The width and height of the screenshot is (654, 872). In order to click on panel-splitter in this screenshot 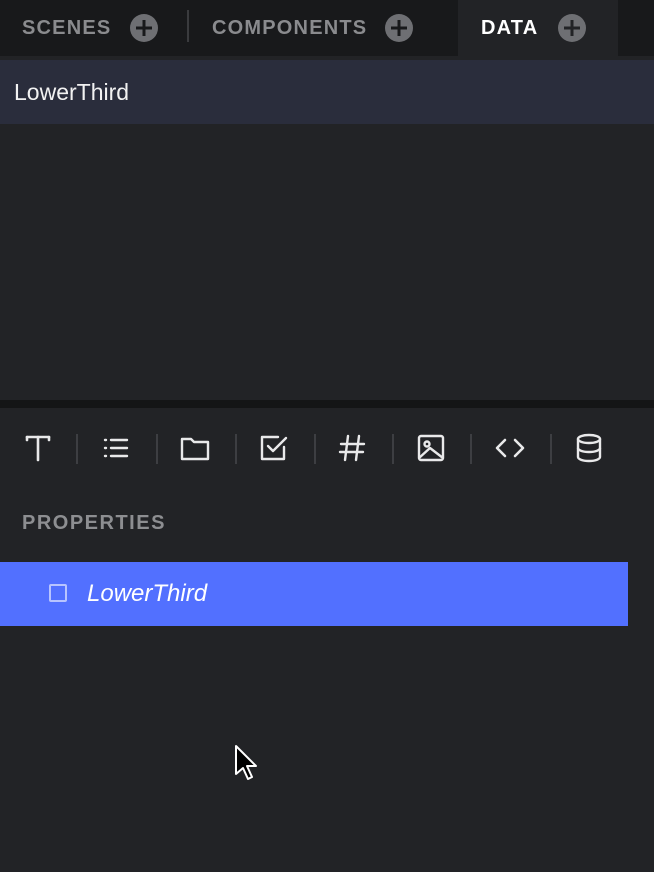, I will do `click(327, 404)`.